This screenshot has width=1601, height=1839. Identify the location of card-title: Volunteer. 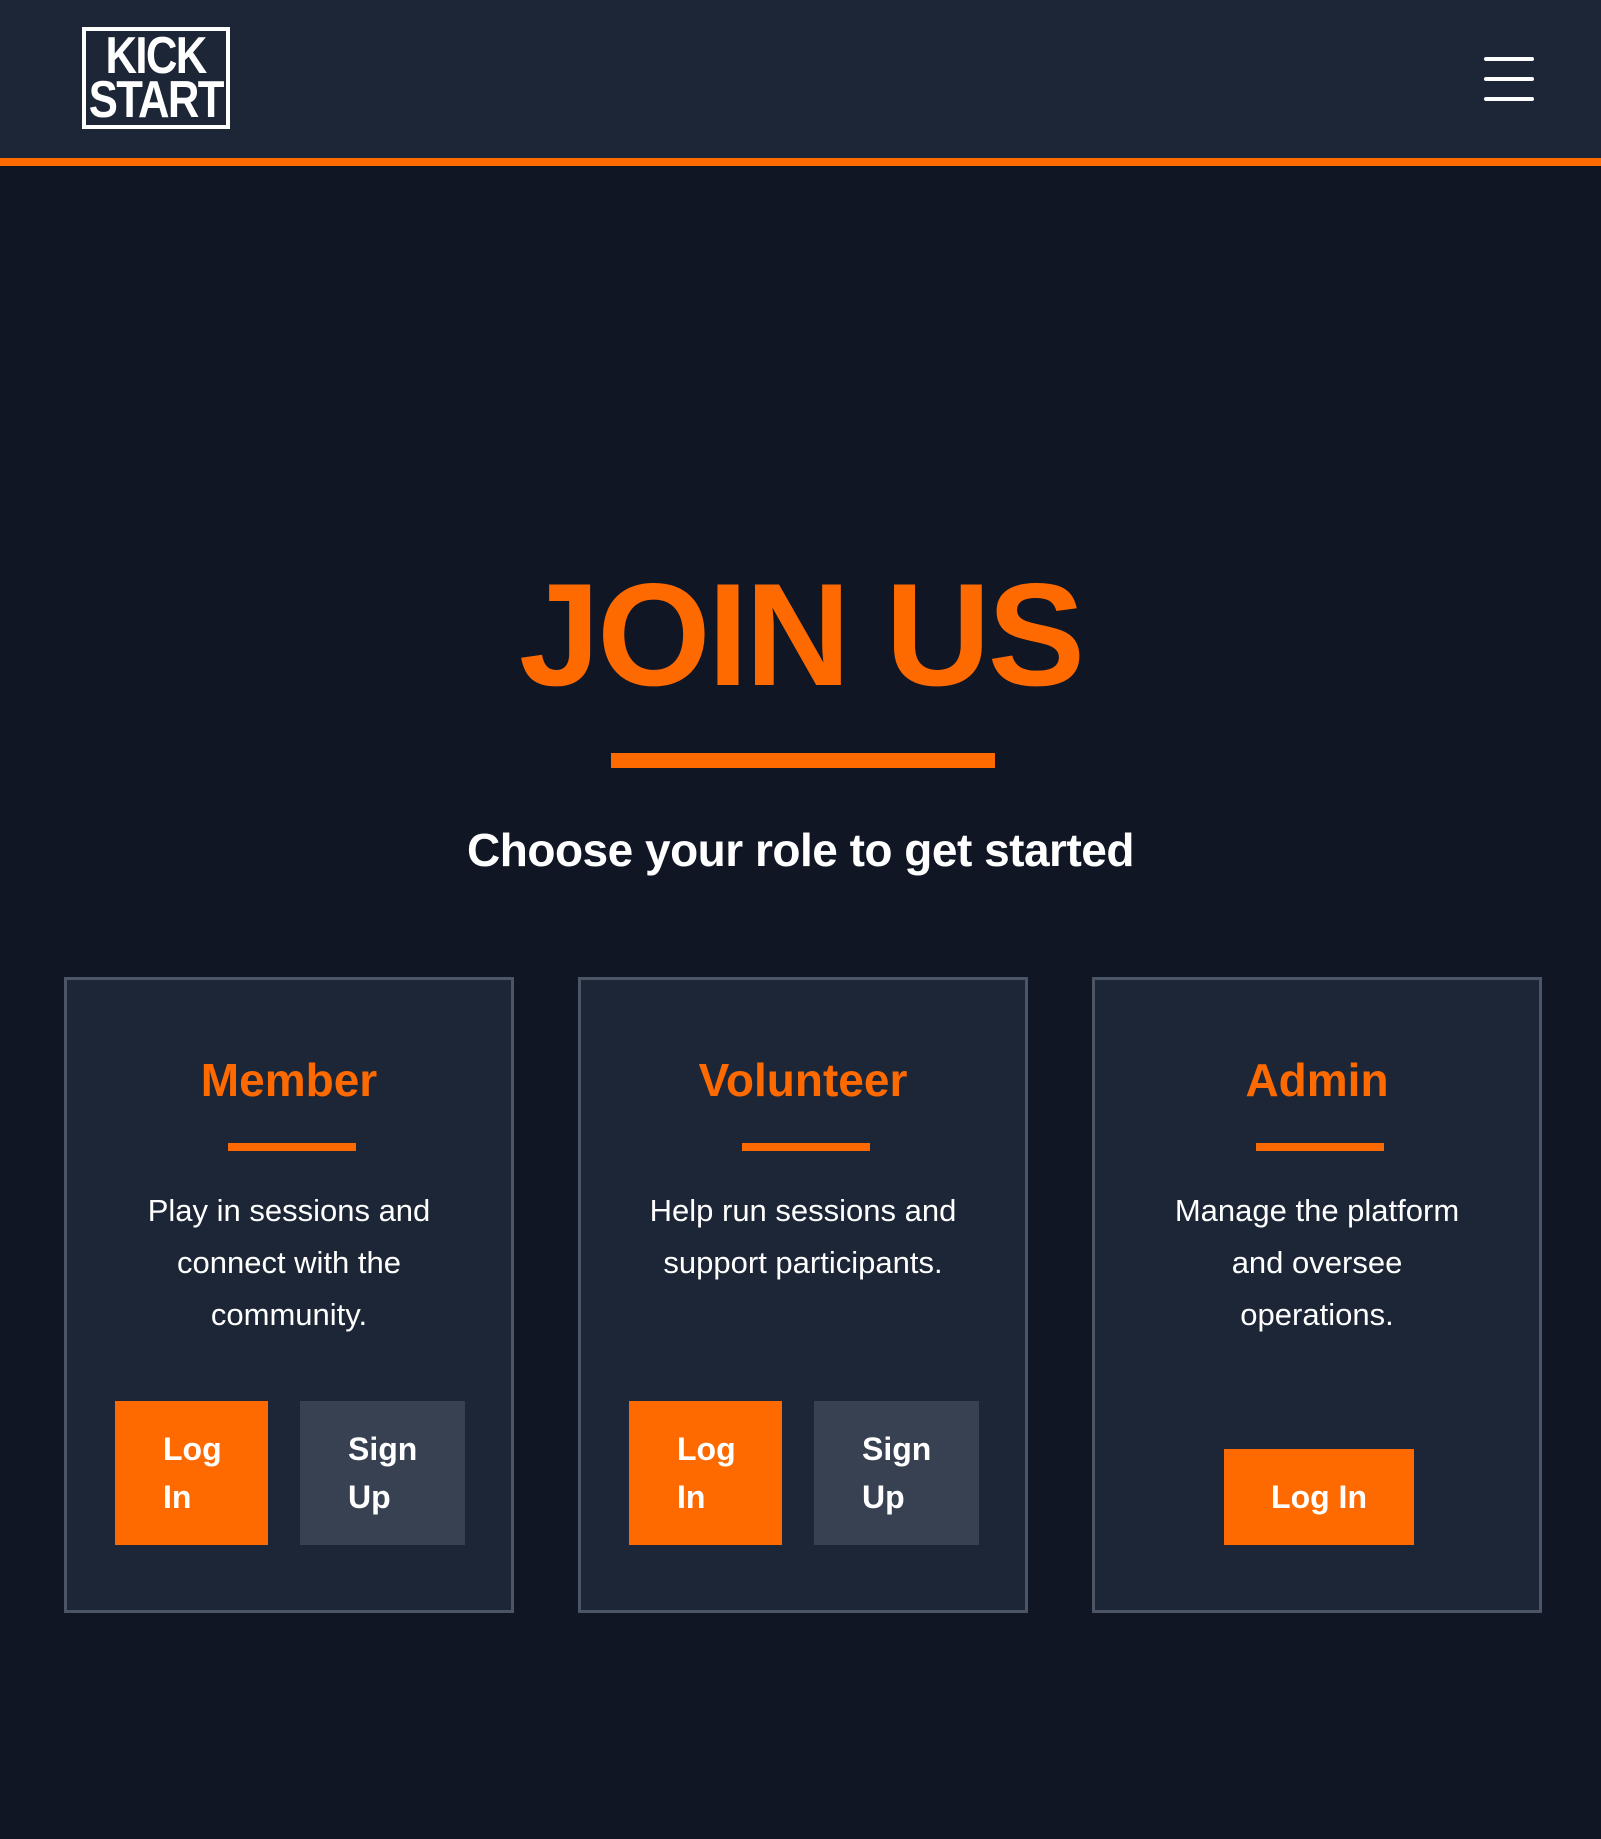
(803, 1080).